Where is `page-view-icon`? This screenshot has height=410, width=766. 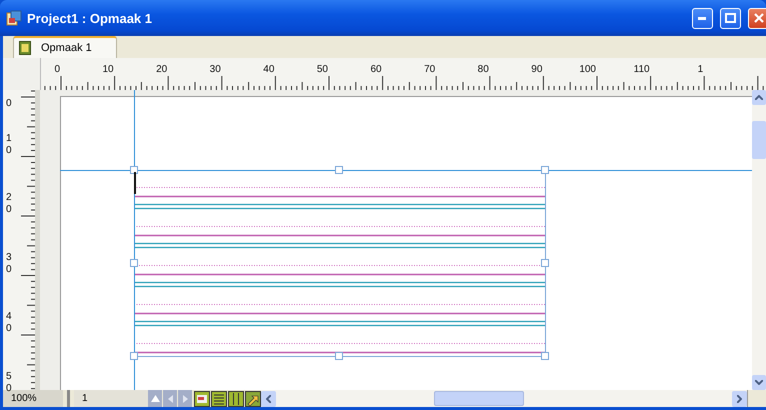 page-view-icon is located at coordinates (202, 398).